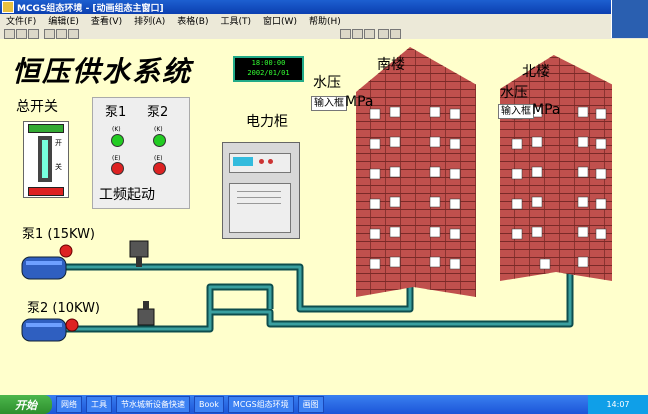 This screenshot has height=414, width=648. What do you see at coordinates (383, 34) in the screenshot?
I see `tool-icon-d` at bounding box center [383, 34].